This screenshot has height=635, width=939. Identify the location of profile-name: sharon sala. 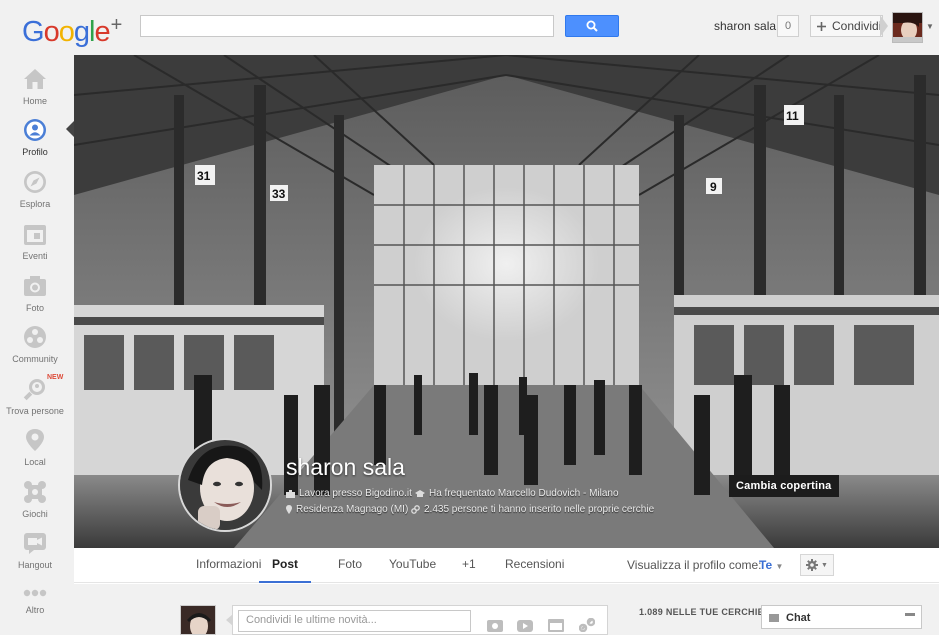
(345, 467).